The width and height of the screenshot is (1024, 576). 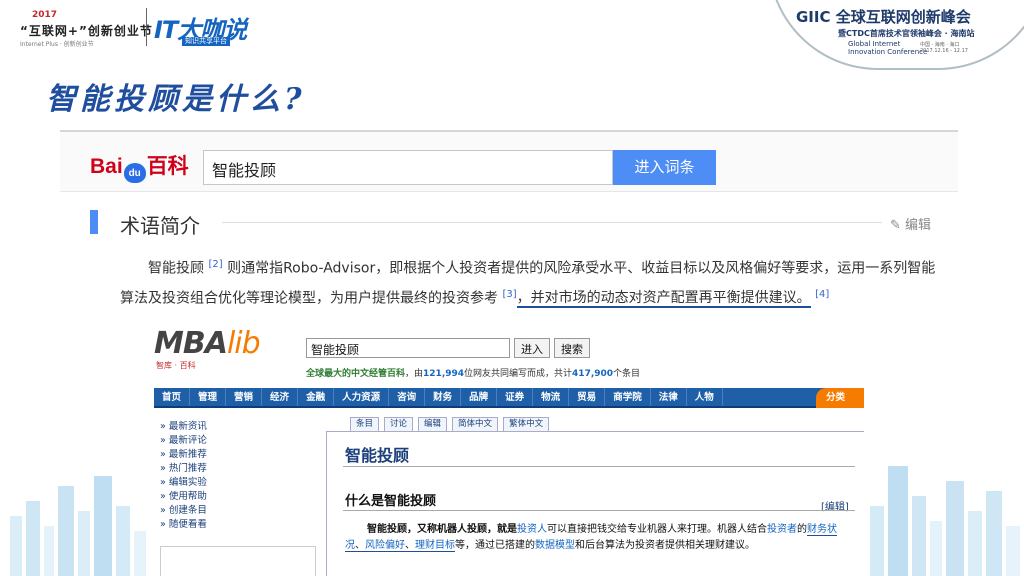 What do you see at coordinates (898, 225) in the screenshot?
I see `pencil-icon: ✎` at bounding box center [898, 225].